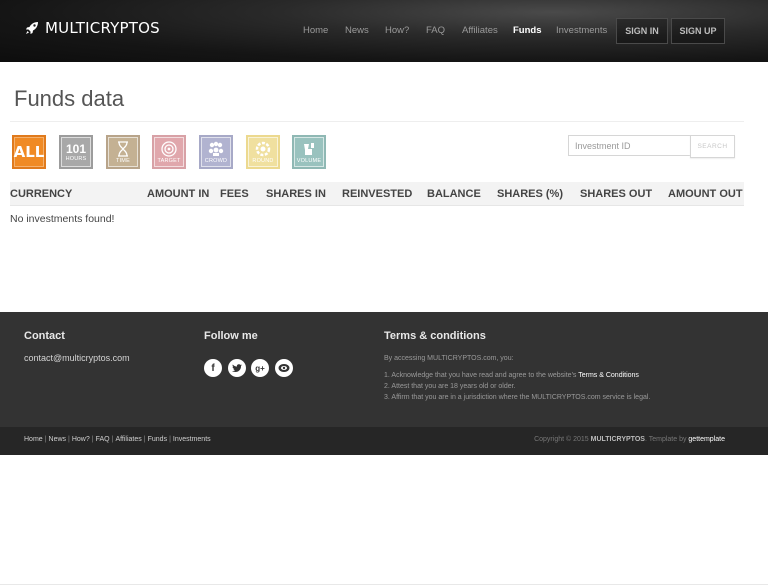 Image resolution: width=768 pixels, height=586 pixels. I want to click on google-plus-icon: g+, so click(260, 368).